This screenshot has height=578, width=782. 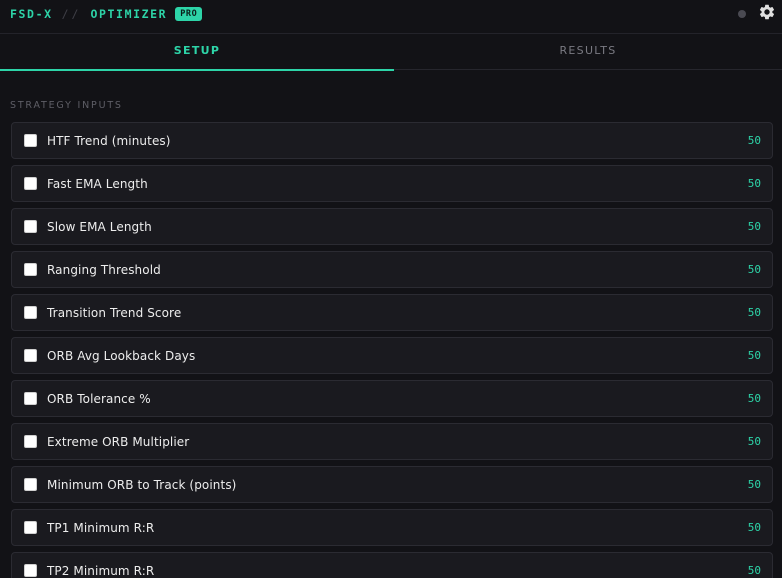 What do you see at coordinates (121, 356) in the screenshot?
I see `input-label: ORB Avg Lookback Days` at bounding box center [121, 356].